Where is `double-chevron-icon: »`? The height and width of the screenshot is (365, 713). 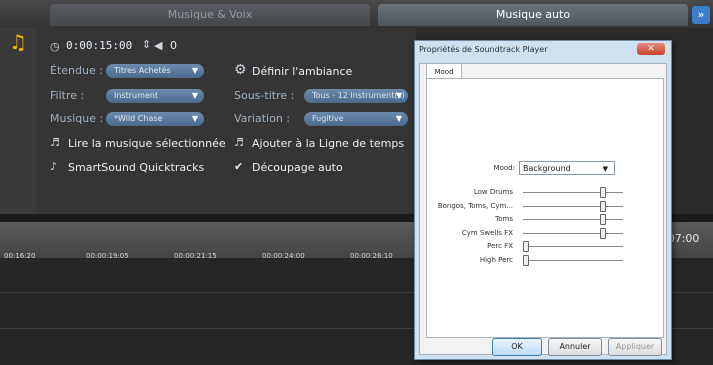 double-chevron-icon: » is located at coordinates (701, 15).